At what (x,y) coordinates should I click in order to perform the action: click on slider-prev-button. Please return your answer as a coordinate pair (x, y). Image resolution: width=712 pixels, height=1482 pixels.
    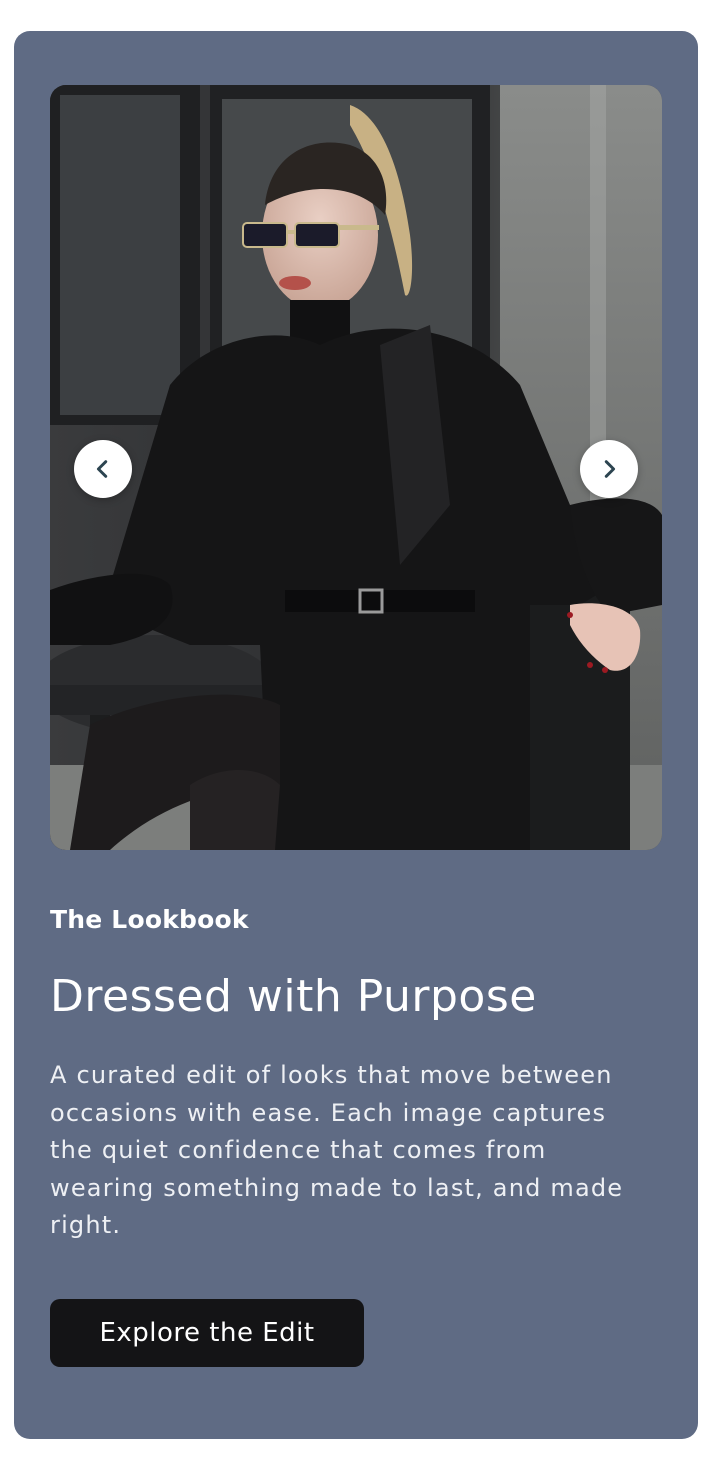
    Looking at the image, I should click on (103, 469).